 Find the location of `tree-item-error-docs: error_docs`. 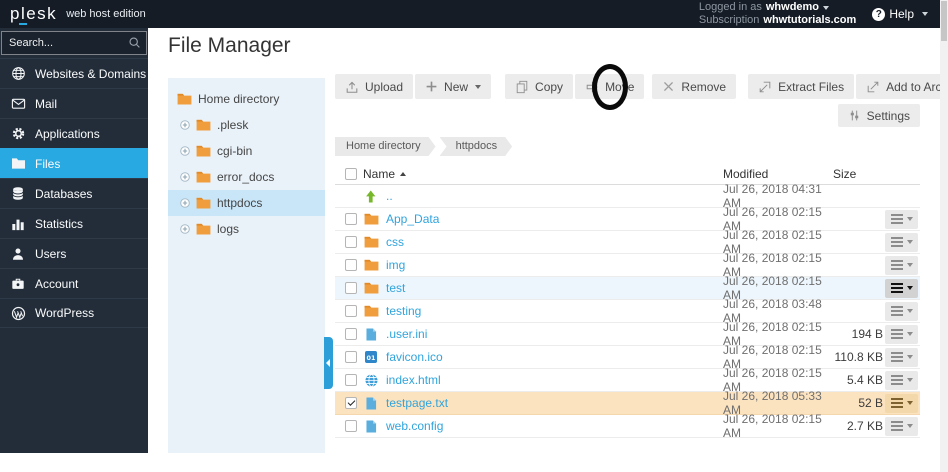

tree-item-error-docs: error_docs is located at coordinates (246, 177).